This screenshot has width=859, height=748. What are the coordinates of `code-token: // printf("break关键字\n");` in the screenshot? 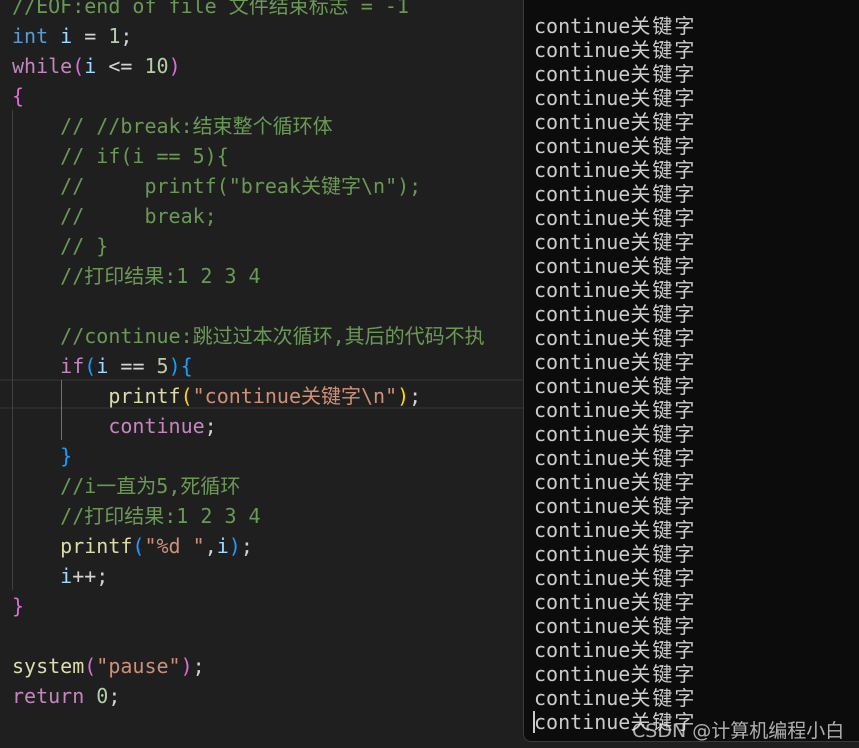 It's located at (217, 186).